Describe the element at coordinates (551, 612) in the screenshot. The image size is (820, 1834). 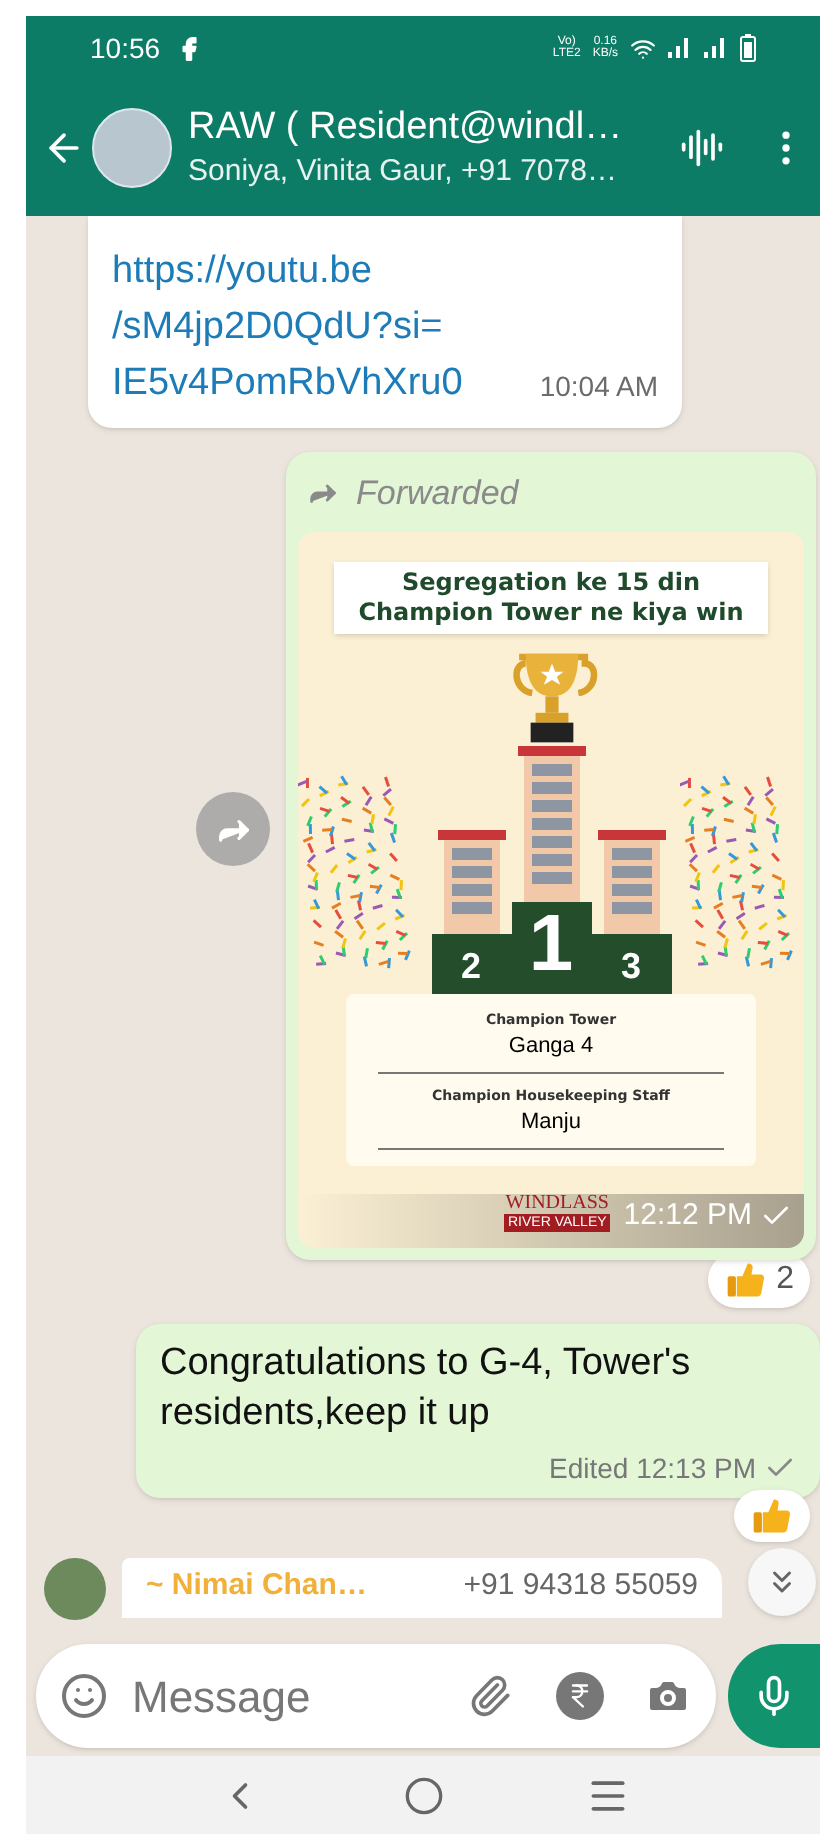
I see `heading-text: Champion Tower ne kiya win` at that location.